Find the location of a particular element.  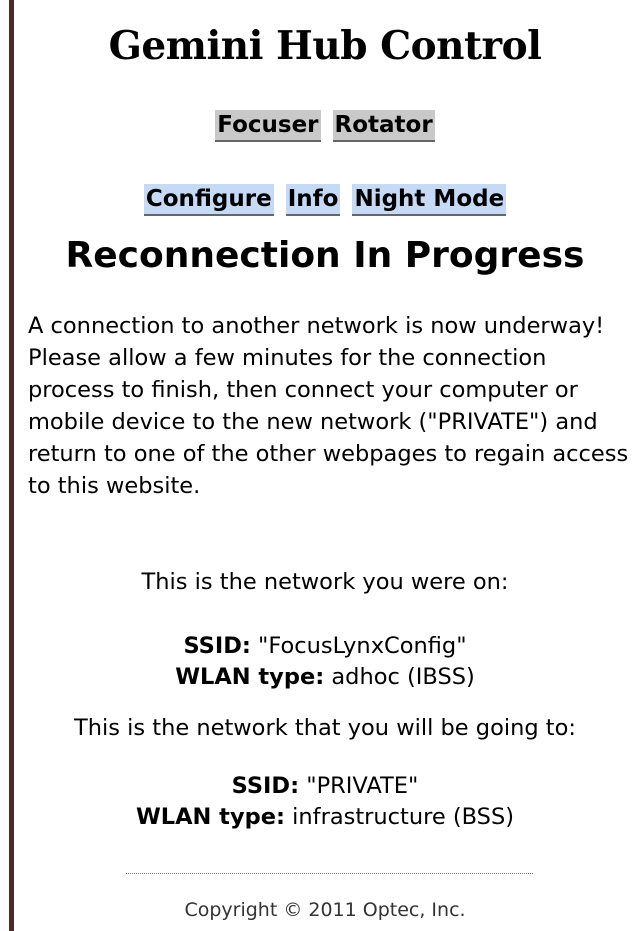

section-heading: Reconnection In Progress is located at coordinates (325, 255).